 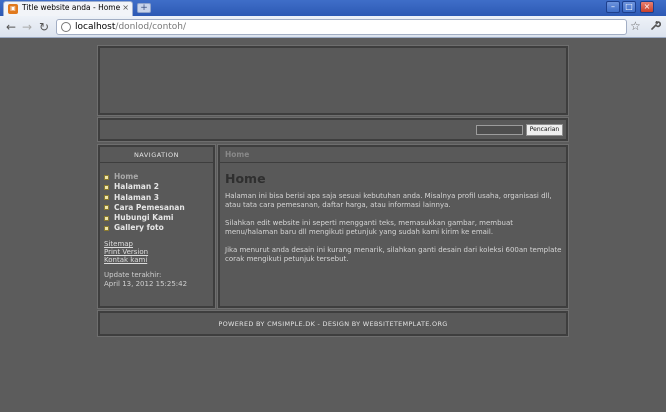 What do you see at coordinates (245, 178) in the screenshot?
I see `page-title: Home` at bounding box center [245, 178].